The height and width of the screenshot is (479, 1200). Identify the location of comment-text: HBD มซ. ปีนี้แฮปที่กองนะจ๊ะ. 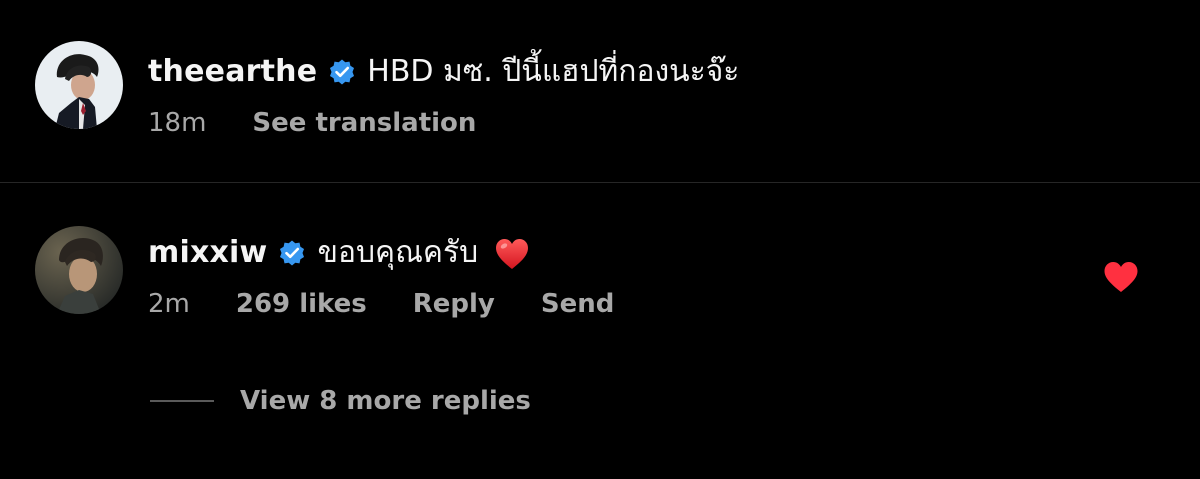
(553, 71).